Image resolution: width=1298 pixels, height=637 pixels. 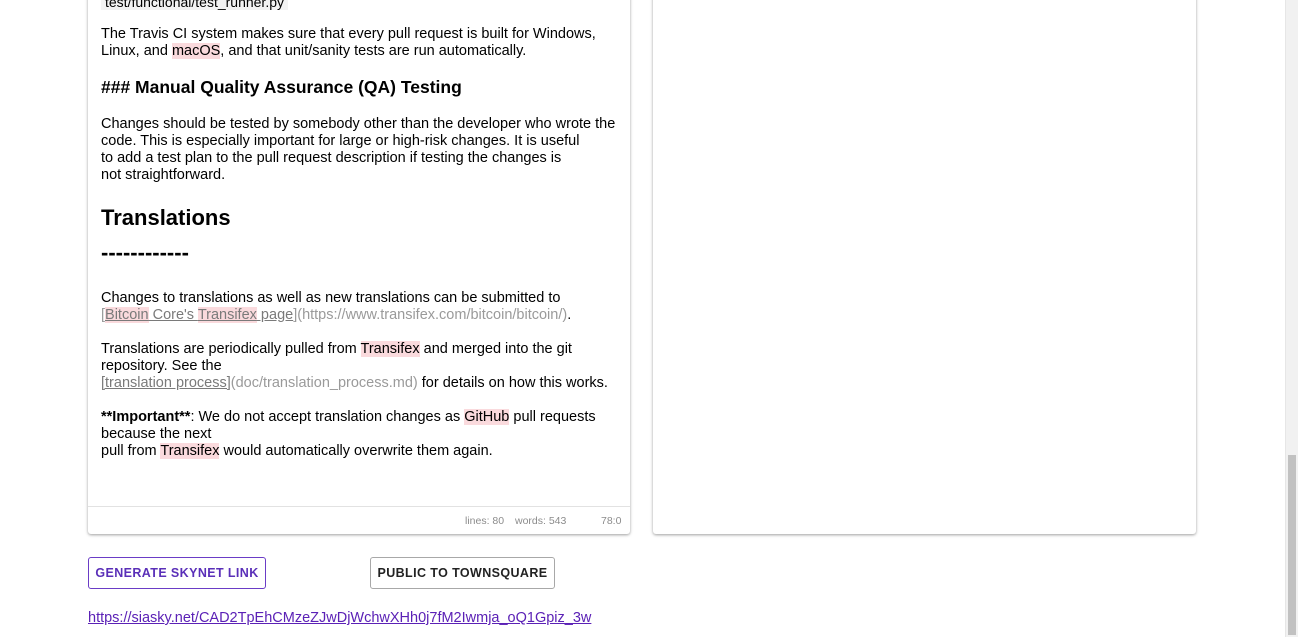 I want to click on trans3-line-2: because the next, so click(x=156, y=434).